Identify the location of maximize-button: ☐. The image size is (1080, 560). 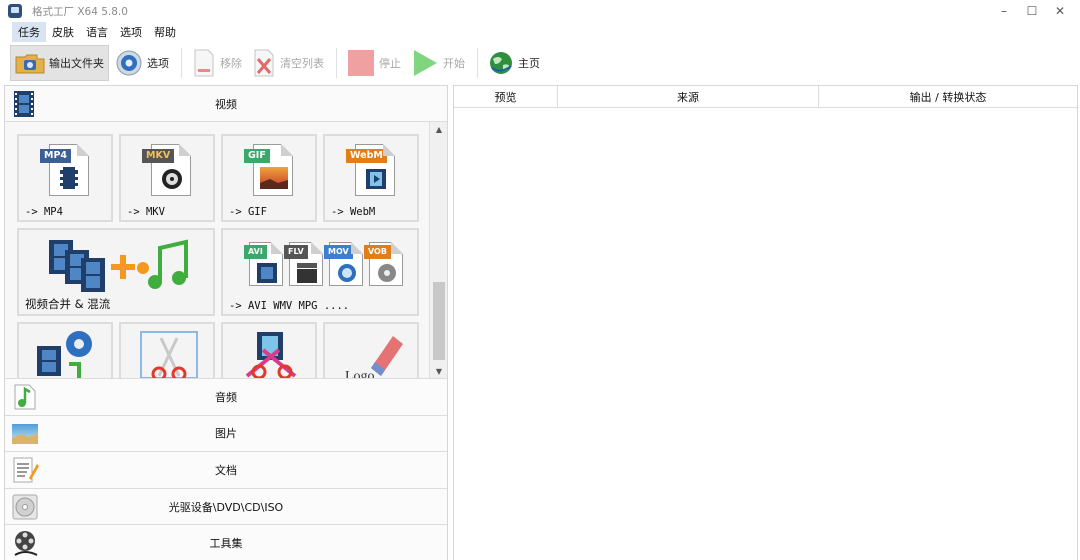
(1032, 11).